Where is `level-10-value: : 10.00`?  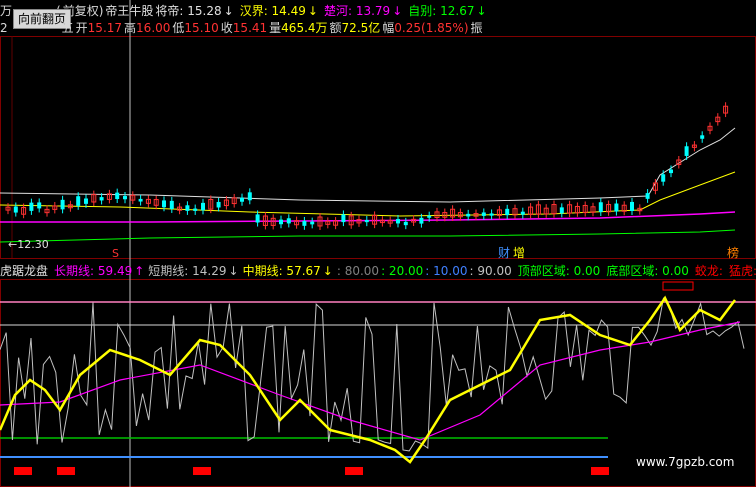
level-10-value: : 10.00 is located at coordinates (446, 271).